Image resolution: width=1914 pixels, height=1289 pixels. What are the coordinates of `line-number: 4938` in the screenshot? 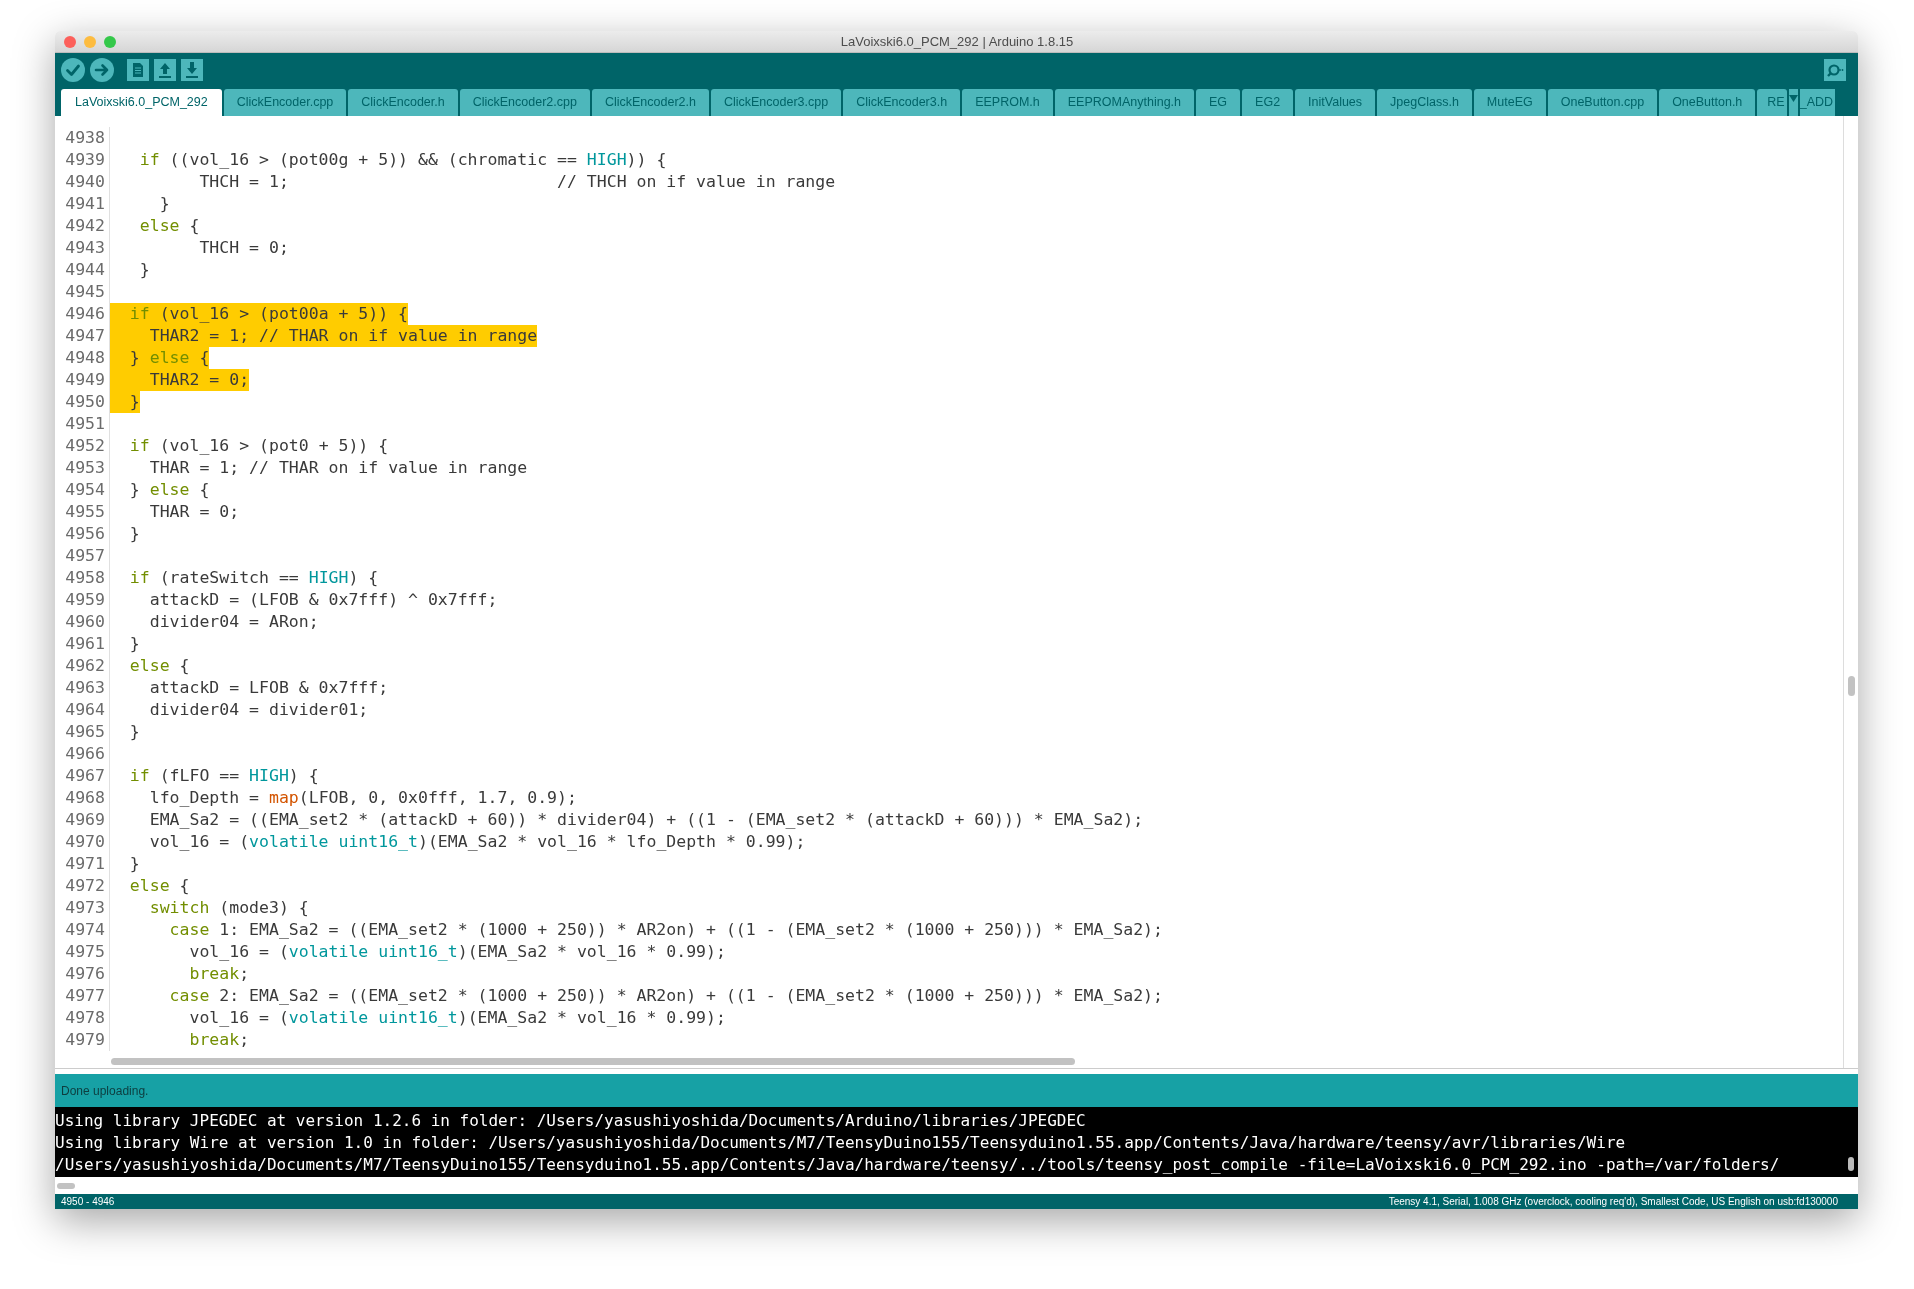 It's located at (82, 138).